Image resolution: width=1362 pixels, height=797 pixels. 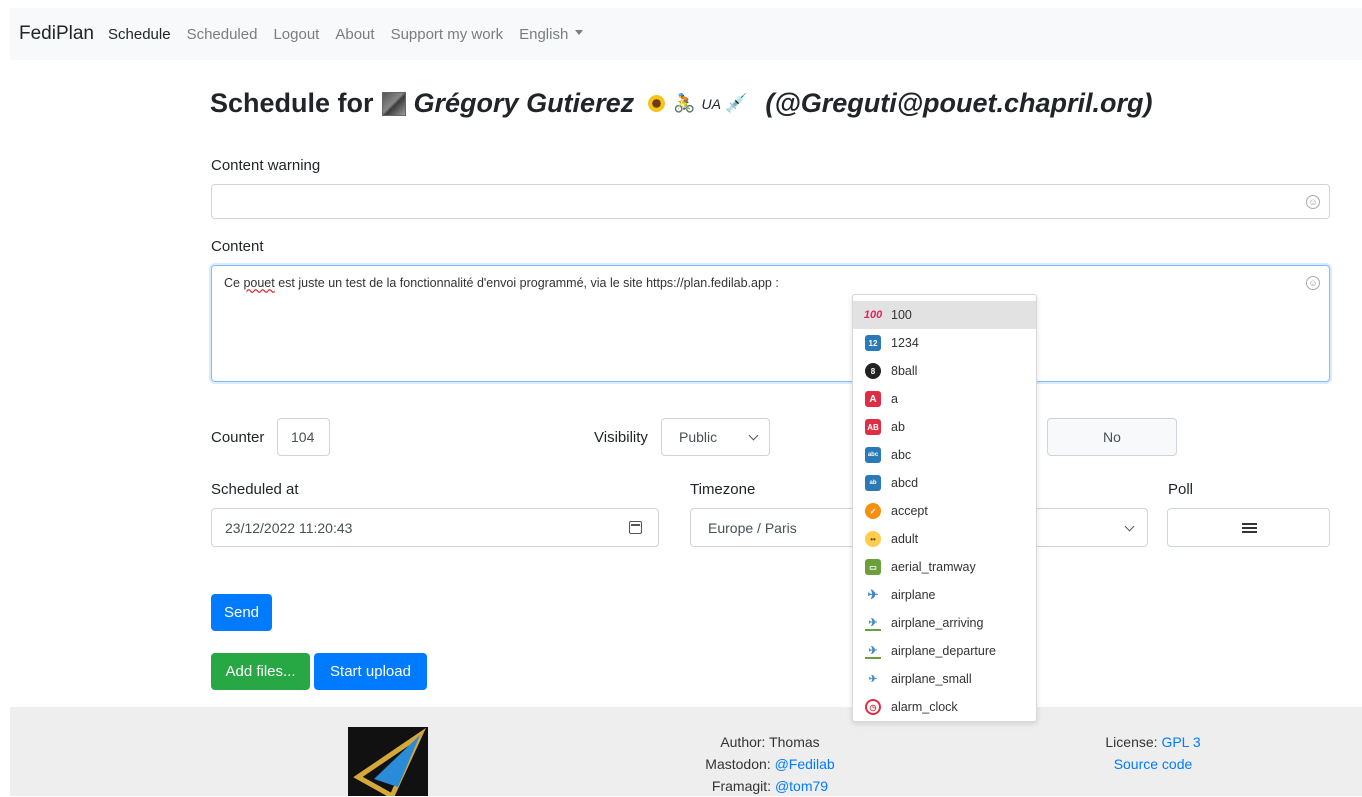 I want to click on emoji-option: Aa, so click(x=944, y=399).